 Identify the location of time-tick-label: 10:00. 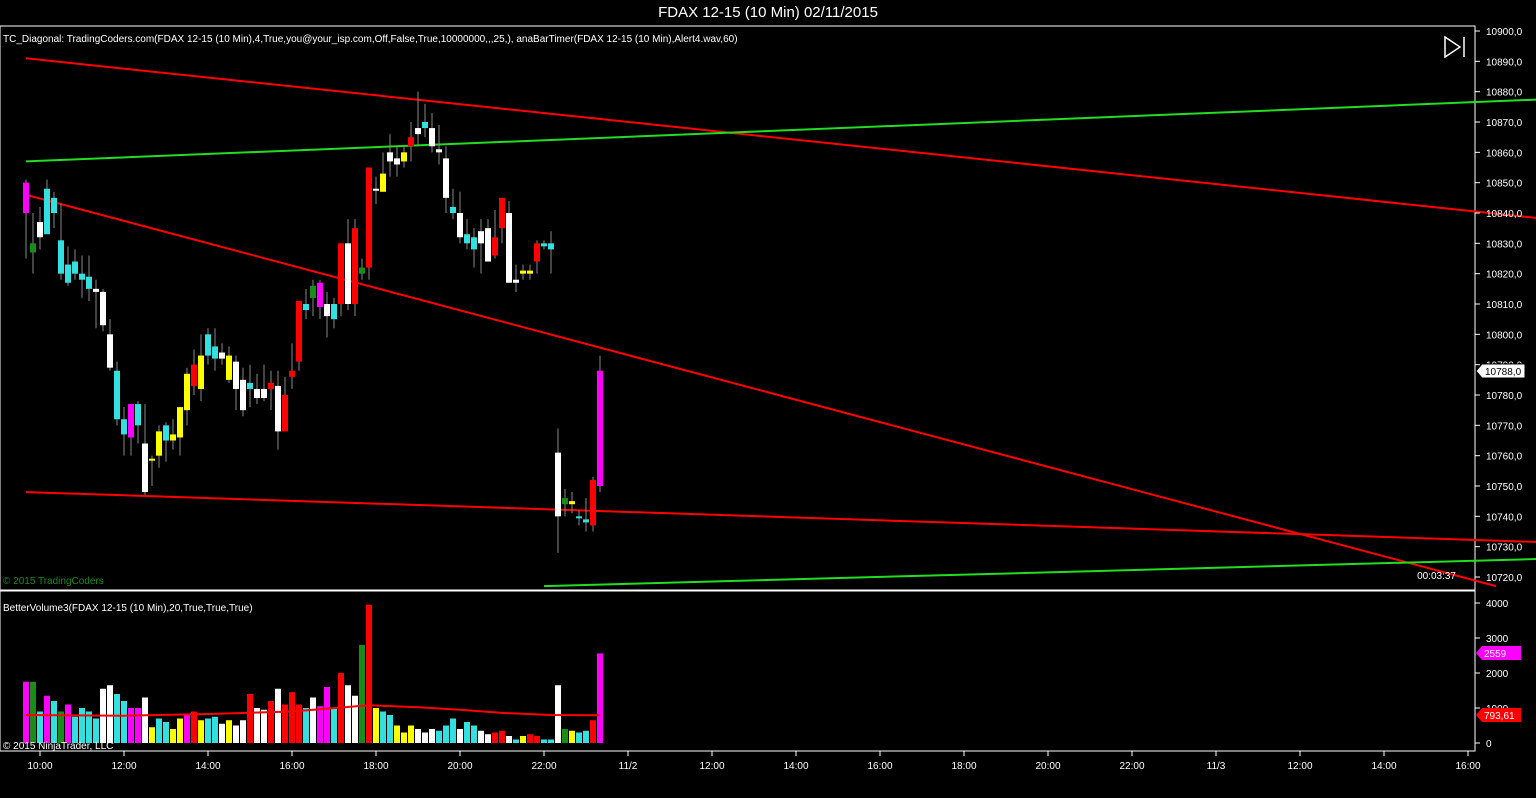
(39, 766).